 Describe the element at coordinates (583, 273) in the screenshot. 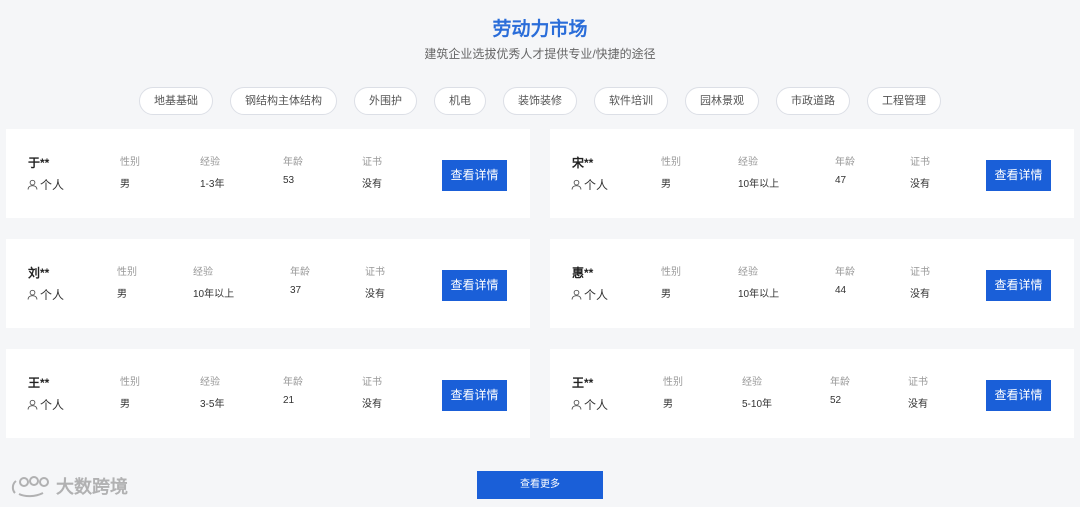

I see `worker-name: 惠**` at that location.